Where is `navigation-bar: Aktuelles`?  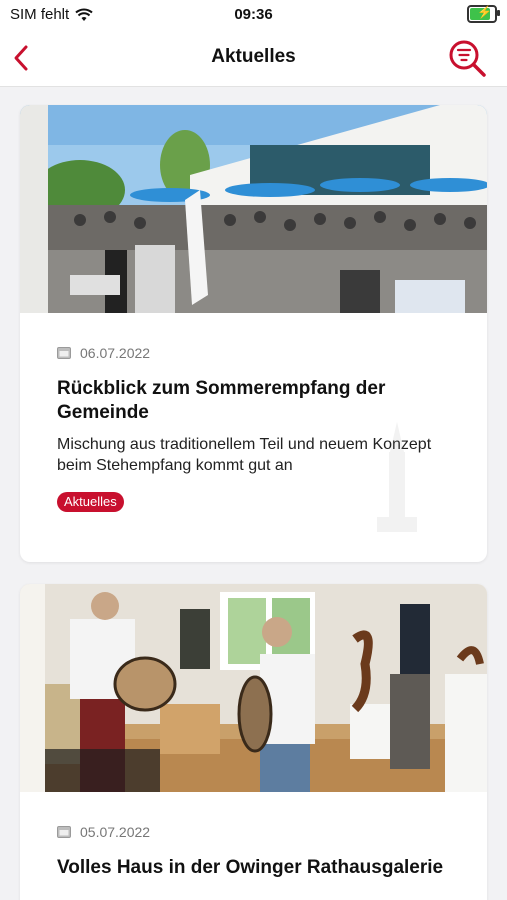 navigation-bar: Aktuelles is located at coordinates (253, 58).